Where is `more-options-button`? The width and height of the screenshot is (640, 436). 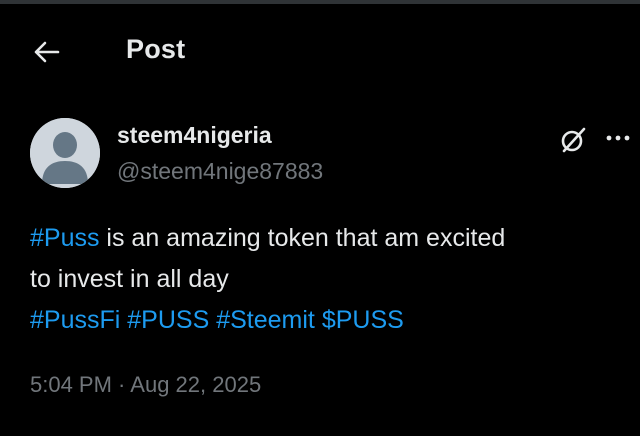
more-options-button is located at coordinates (618, 138).